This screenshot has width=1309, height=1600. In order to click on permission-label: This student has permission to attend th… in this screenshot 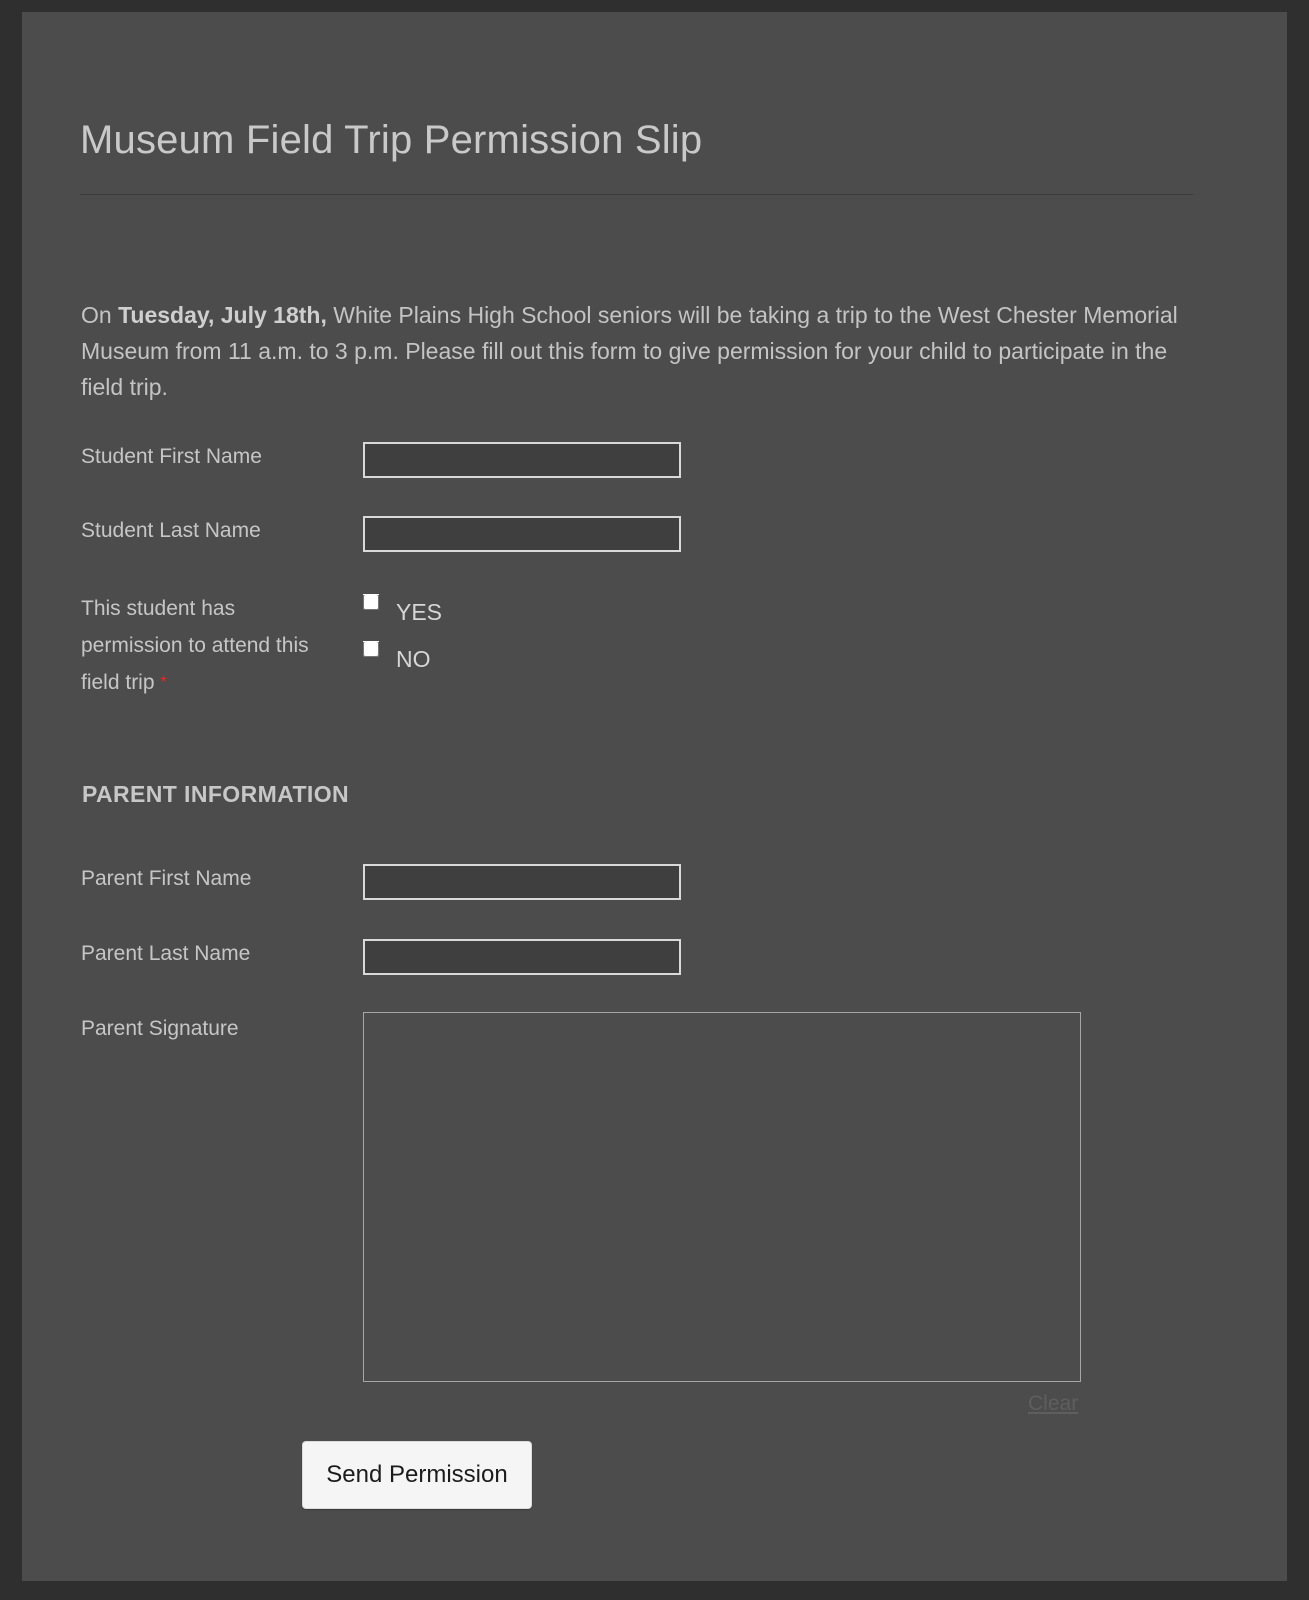, I will do `click(206, 645)`.